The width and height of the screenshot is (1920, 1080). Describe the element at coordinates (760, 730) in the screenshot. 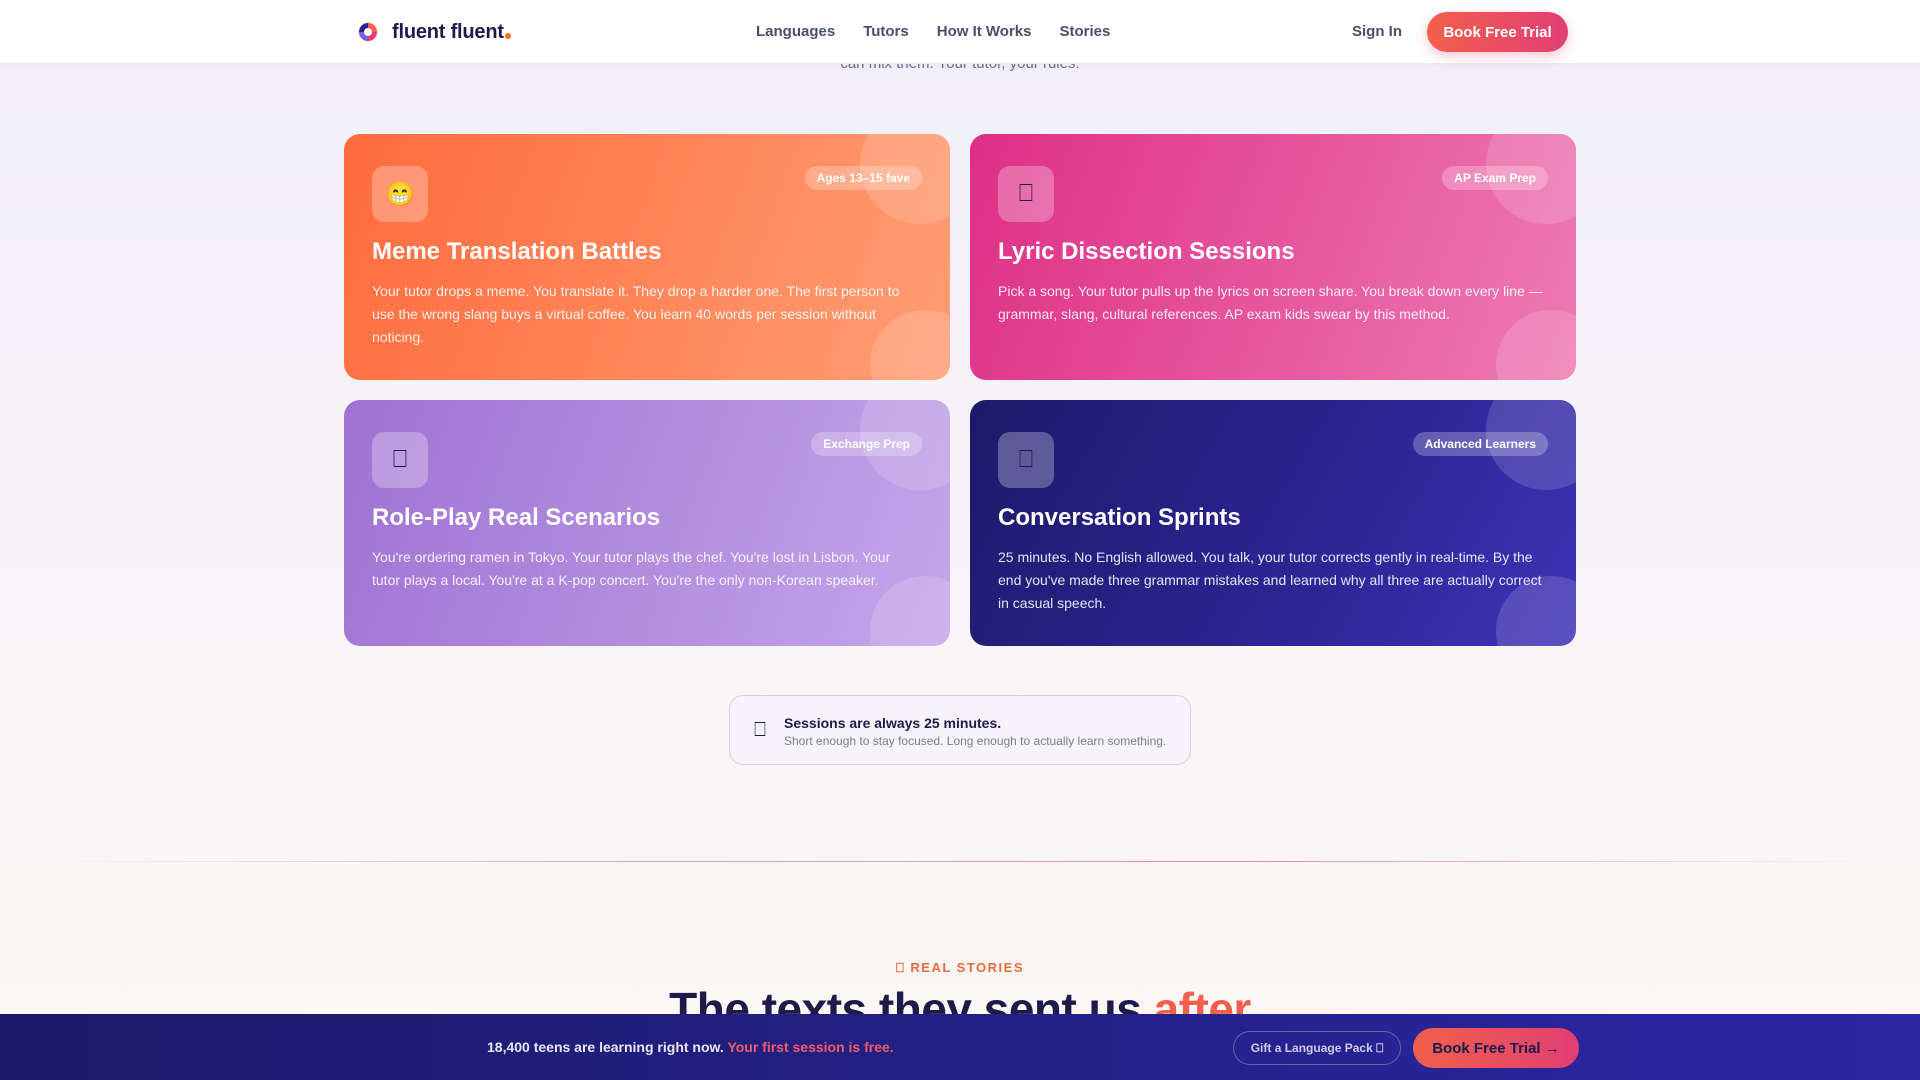

I see `clock-icon: ⎕` at that location.